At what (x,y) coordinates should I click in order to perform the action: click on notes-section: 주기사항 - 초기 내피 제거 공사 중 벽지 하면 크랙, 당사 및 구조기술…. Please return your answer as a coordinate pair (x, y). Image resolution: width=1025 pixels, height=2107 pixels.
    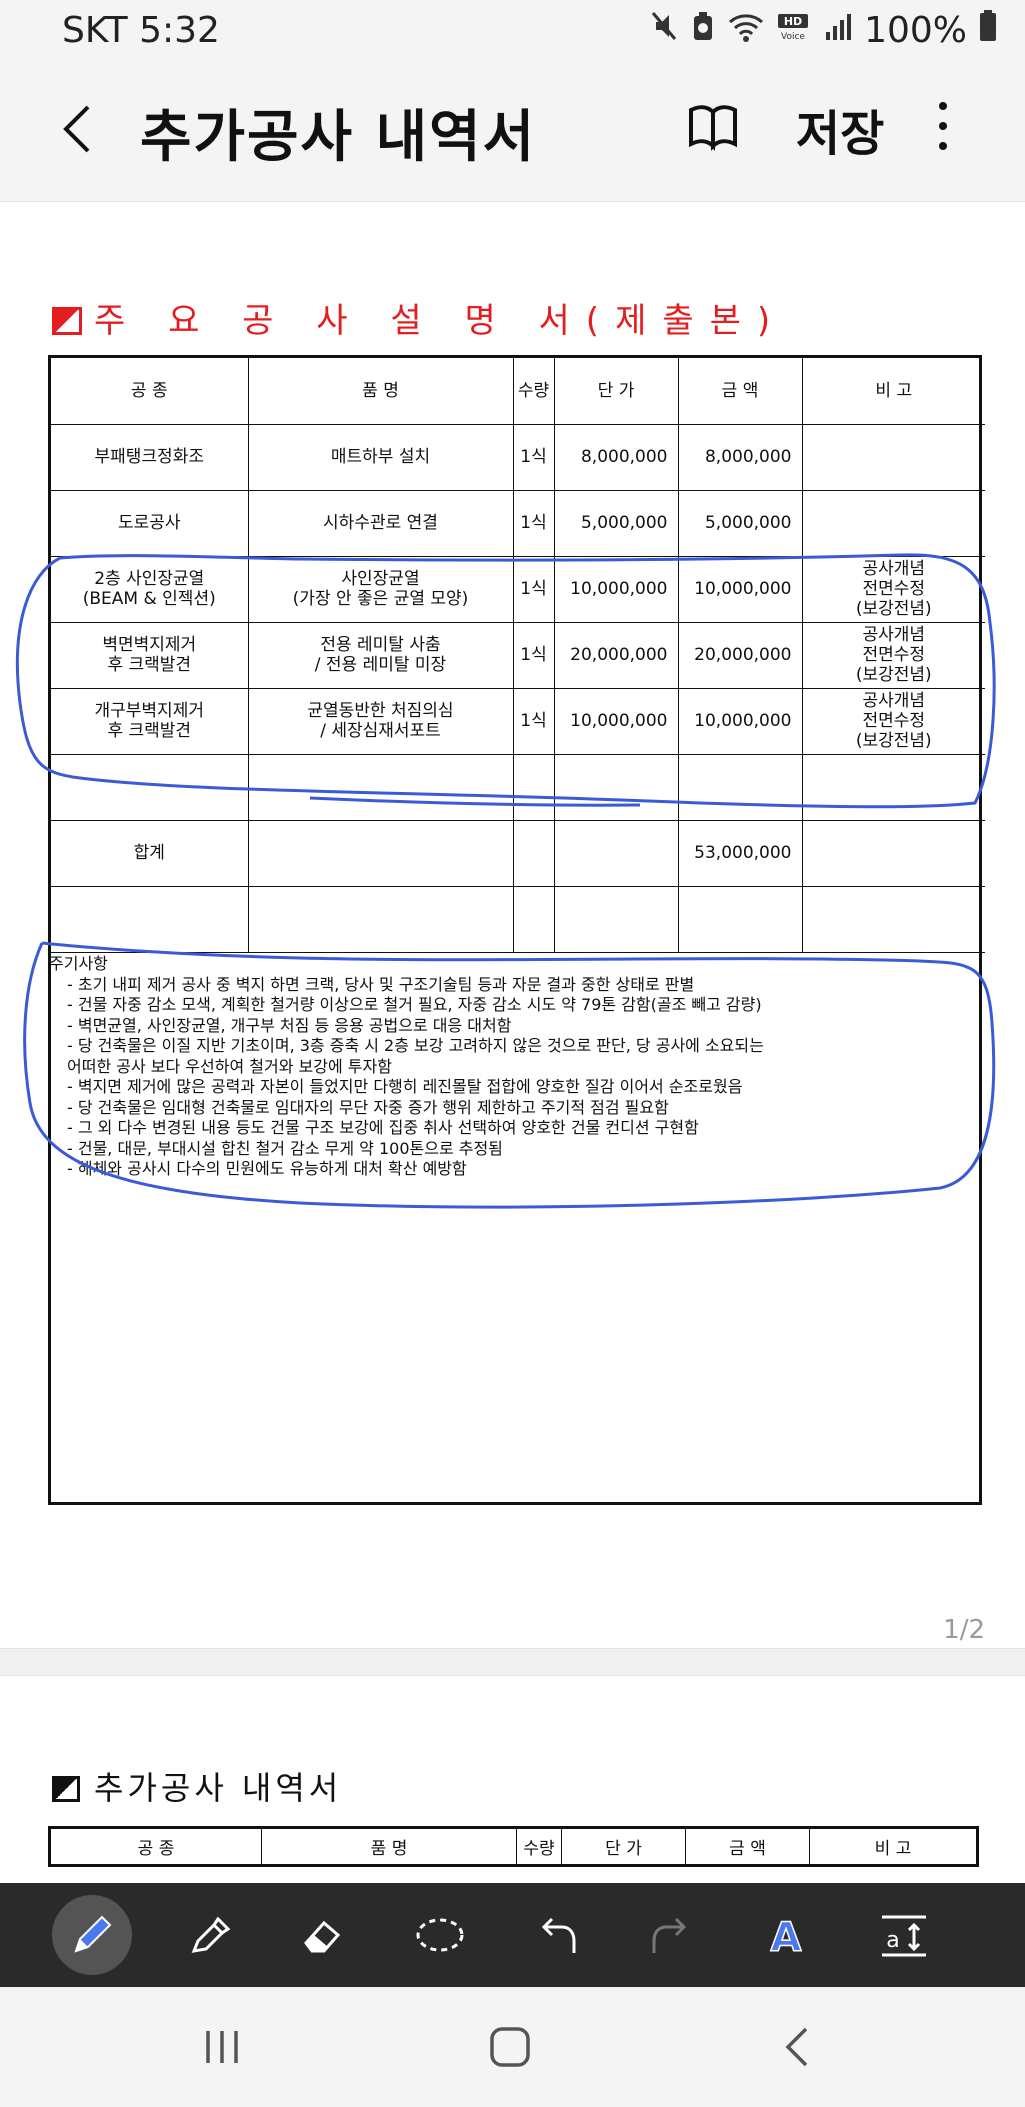
    Looking at the image, I should click on (517, 1067).